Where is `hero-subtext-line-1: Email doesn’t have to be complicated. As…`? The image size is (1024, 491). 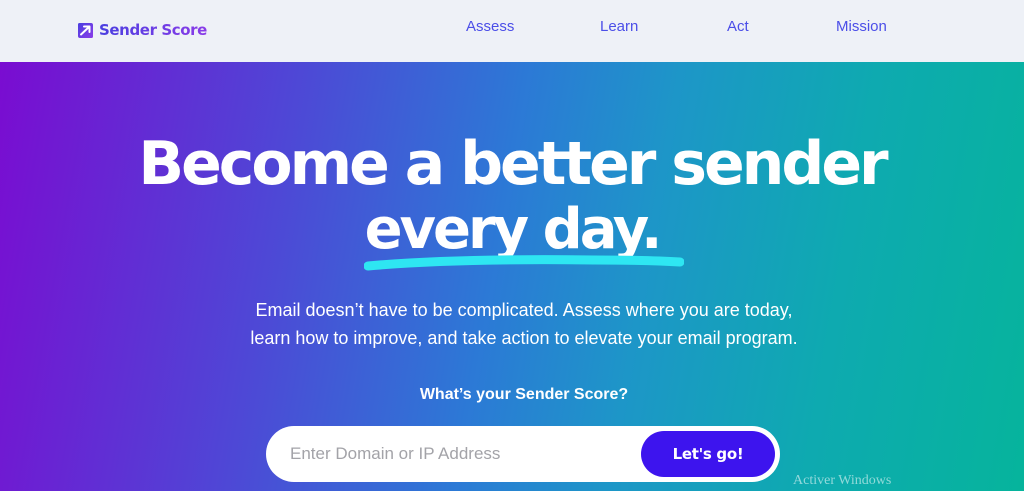 hero-subtext-line-1: Email doesn’t have to be complicated. As… is located at coordinates (524, 310).